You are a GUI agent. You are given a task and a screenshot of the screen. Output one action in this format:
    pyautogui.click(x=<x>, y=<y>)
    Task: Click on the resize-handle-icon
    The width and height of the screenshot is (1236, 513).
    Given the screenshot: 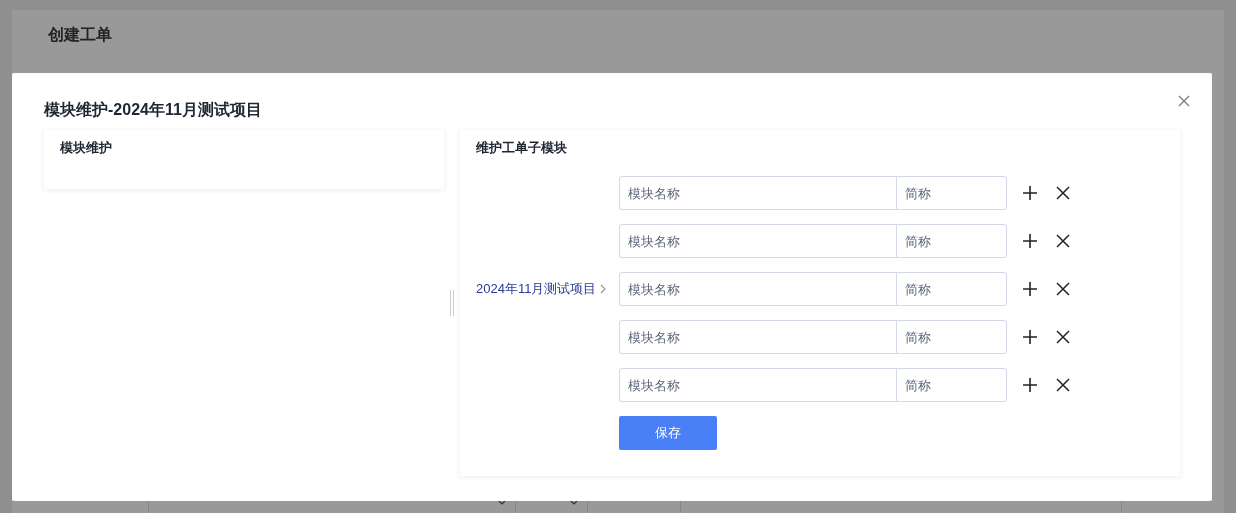 What is the action you would take?
    pyautogui.click(x=452, y=303)
    